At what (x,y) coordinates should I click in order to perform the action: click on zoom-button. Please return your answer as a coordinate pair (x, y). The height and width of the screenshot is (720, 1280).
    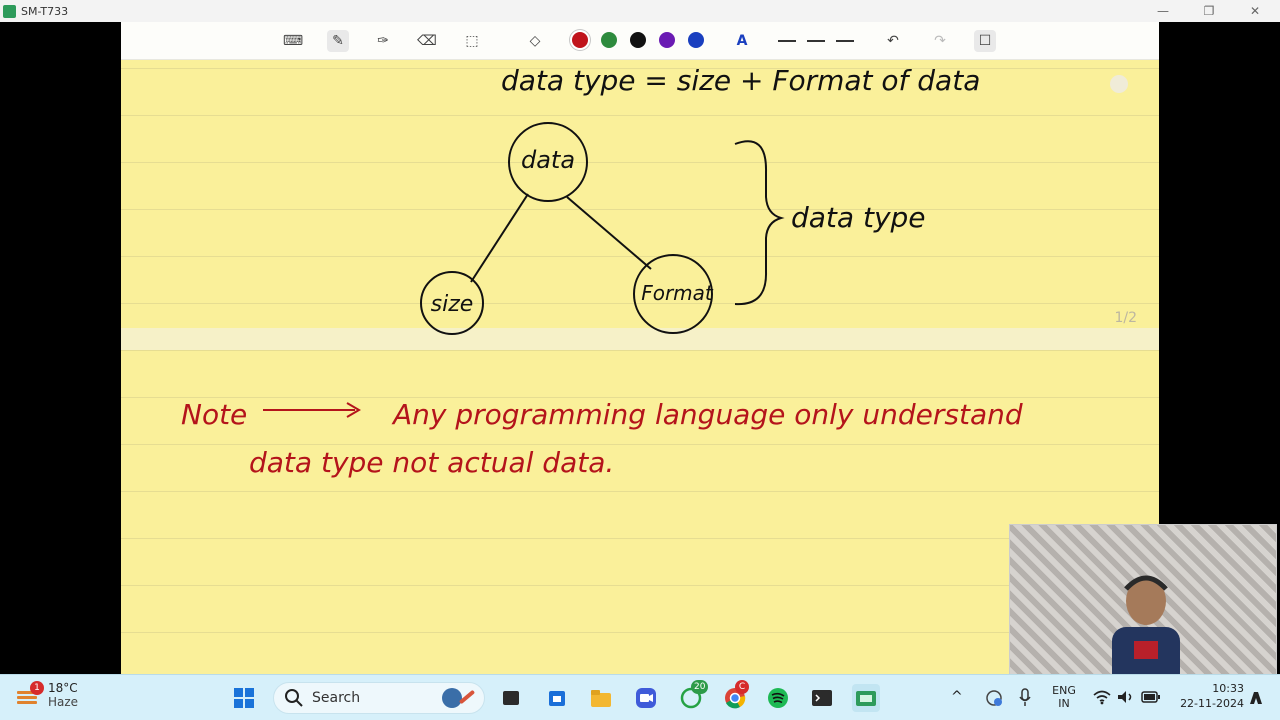
    Looking at the image, I should click on (646, 698).